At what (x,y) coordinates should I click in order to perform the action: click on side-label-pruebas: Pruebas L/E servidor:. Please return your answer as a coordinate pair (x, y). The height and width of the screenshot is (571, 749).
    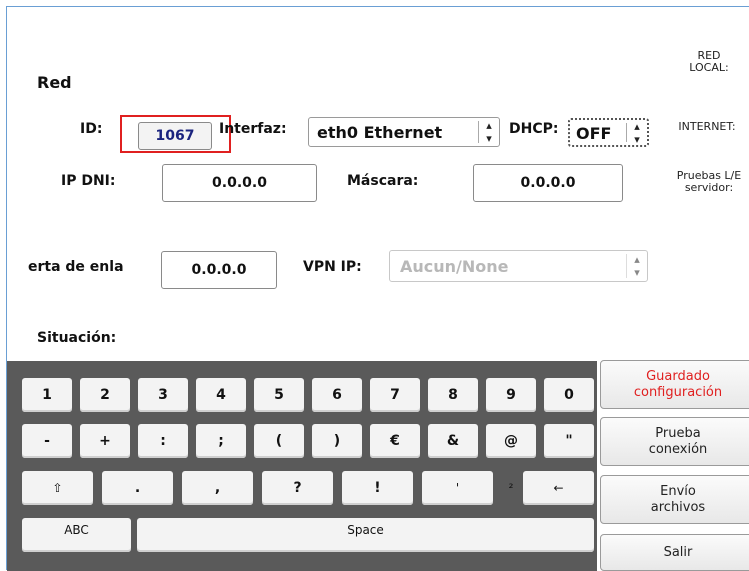
    Looking at the image, I should click on (709, 181).